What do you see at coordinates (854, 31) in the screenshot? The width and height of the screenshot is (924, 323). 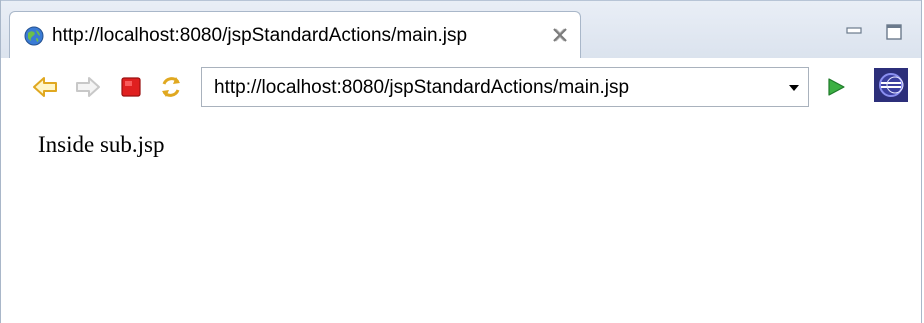 I see `minimize-icon` at bounding box center [854, 31].